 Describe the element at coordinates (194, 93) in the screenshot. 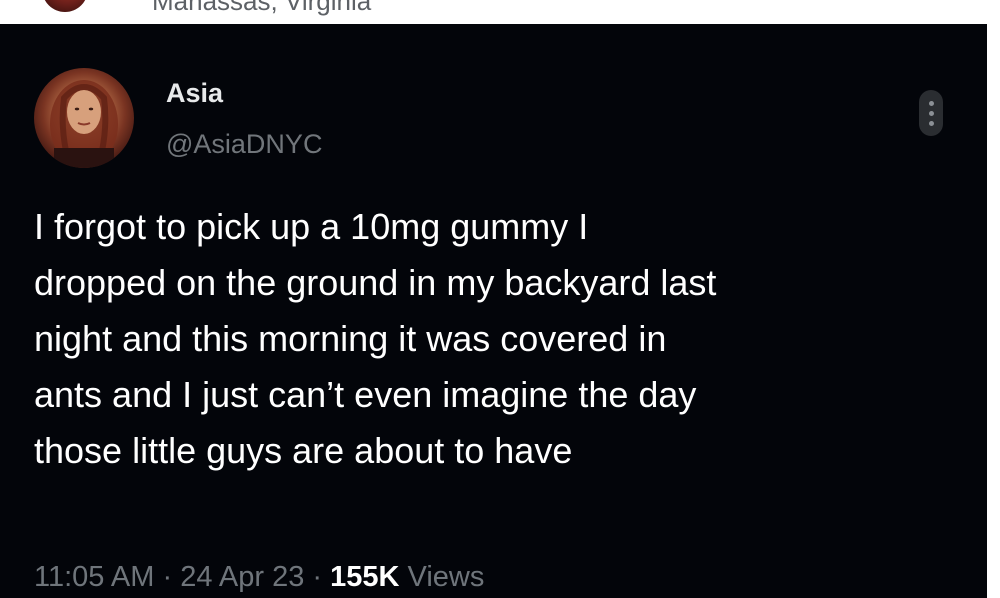

I see `display-name: Asia` at that location.